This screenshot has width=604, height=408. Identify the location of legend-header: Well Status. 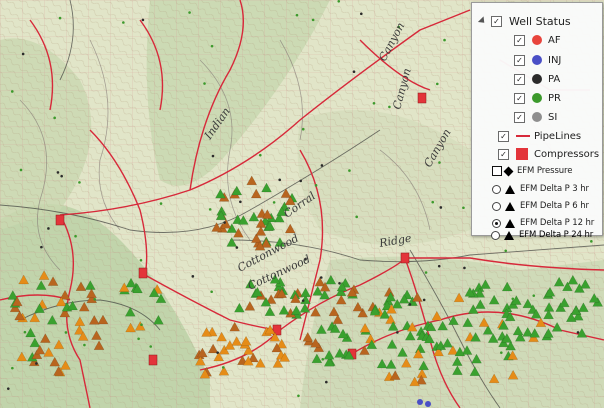
(524, 21).